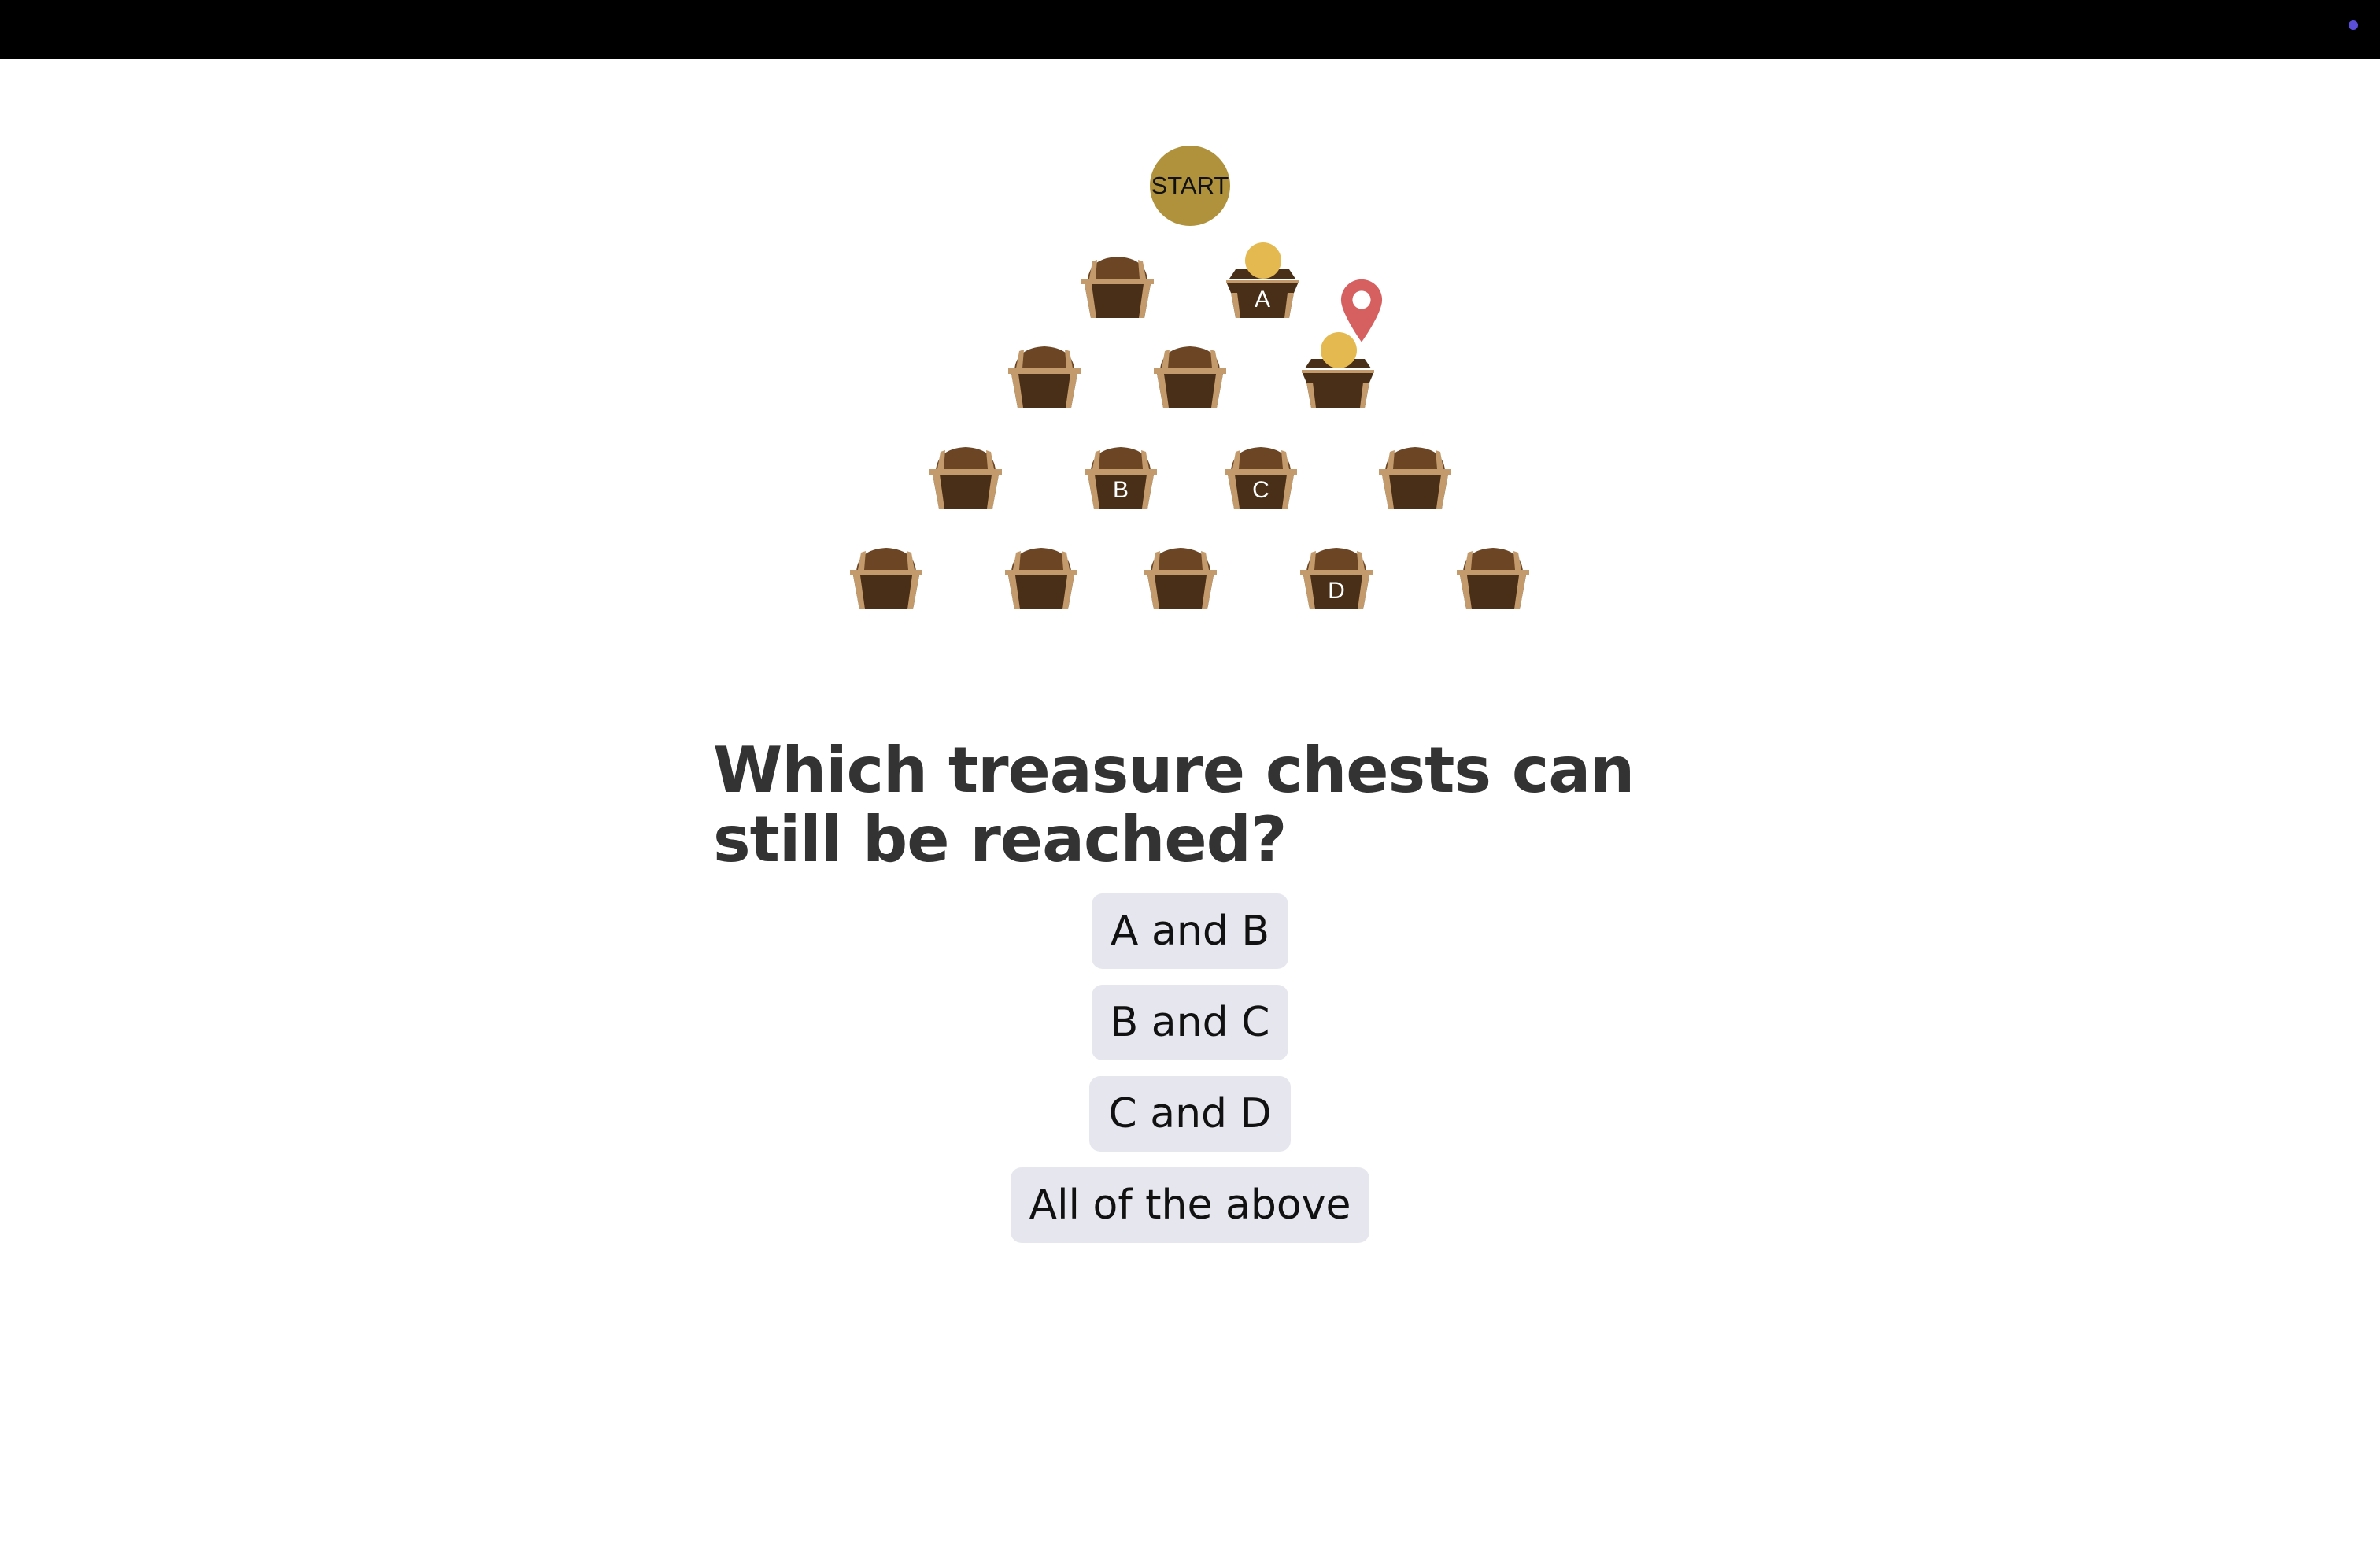  Describe the element at coordinates (886, 576) in the screenshot. I see `treasure-chest-r4-c1` at that location.